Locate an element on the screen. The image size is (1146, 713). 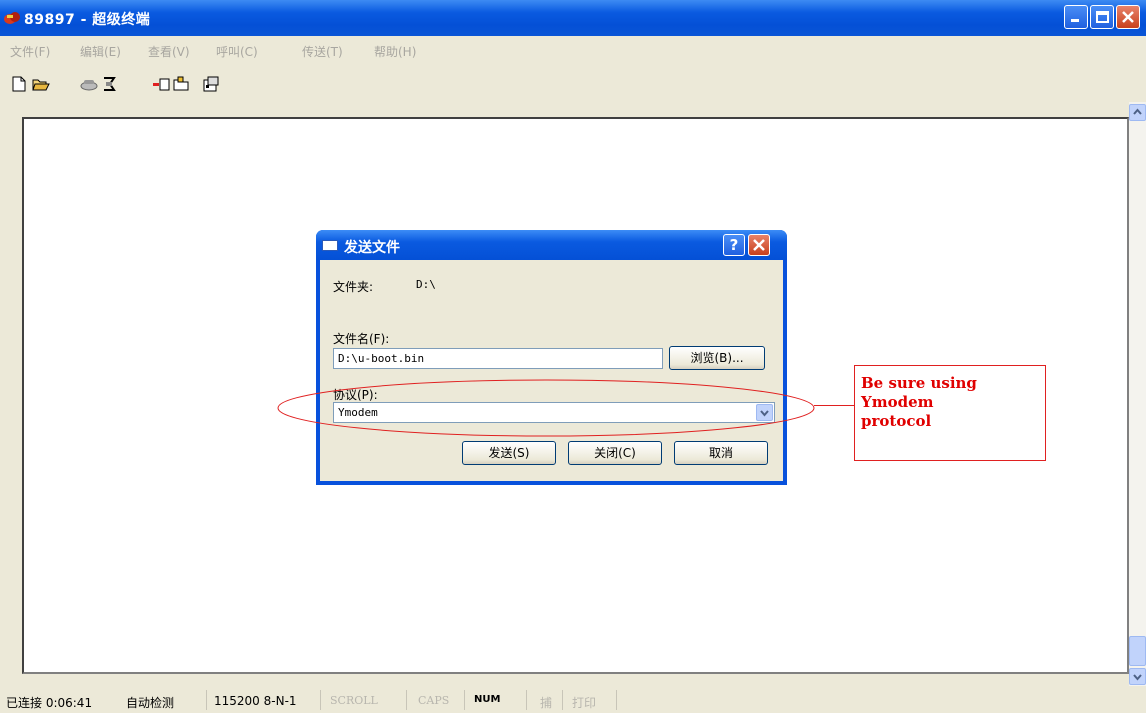
menu-edit: 编辑(E) is located at coordinates (100, 51).